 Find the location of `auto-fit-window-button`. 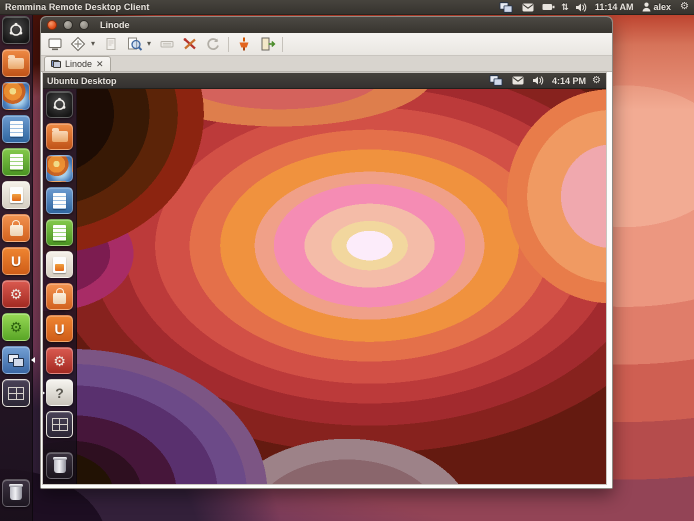

auto-fit-window-button is located at coordinates (78, 44).